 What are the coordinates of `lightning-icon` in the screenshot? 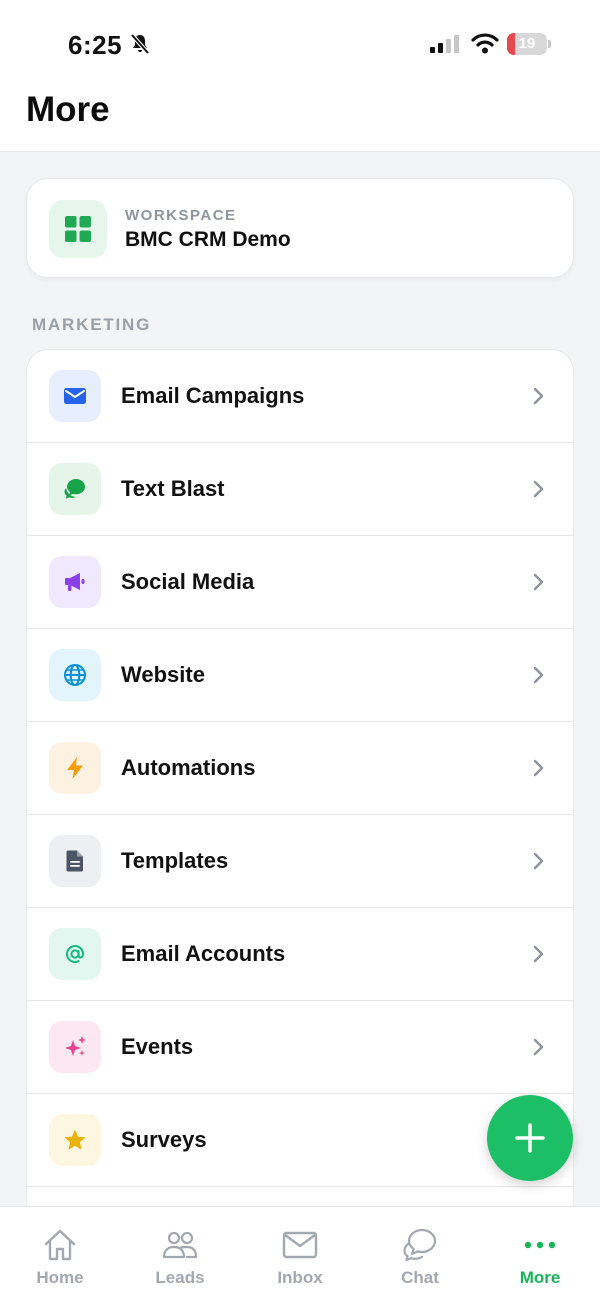 It's located at (75, 768).